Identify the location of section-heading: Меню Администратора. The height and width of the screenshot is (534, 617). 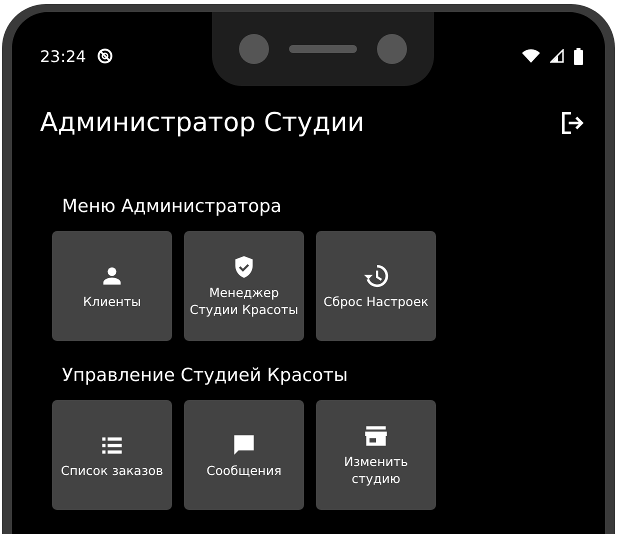
(172, 206).